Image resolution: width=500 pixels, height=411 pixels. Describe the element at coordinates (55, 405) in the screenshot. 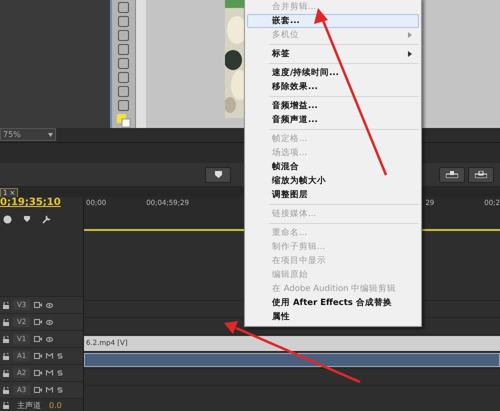

I see `volume-value: 0.0` at that location.